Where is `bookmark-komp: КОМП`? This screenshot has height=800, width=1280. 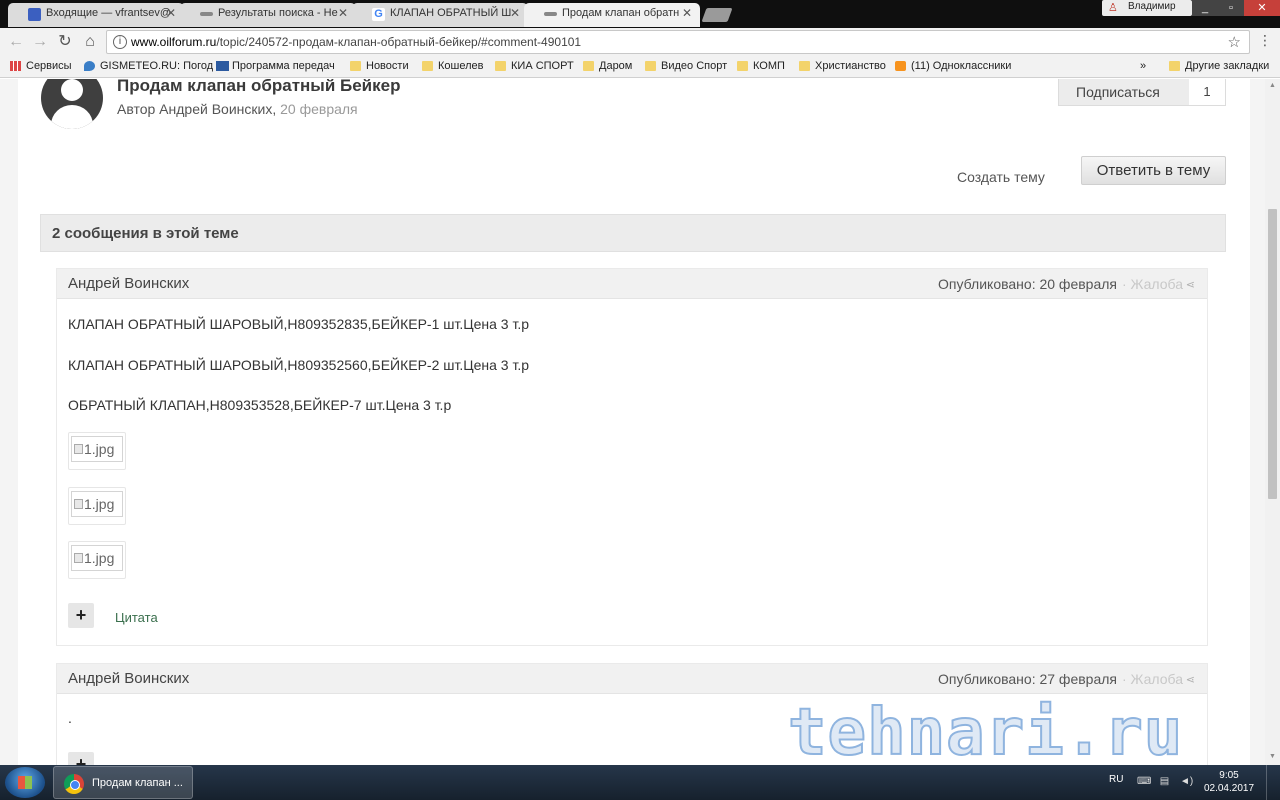 bookmark-komp: КОМП is located at coordinates (761, 66).